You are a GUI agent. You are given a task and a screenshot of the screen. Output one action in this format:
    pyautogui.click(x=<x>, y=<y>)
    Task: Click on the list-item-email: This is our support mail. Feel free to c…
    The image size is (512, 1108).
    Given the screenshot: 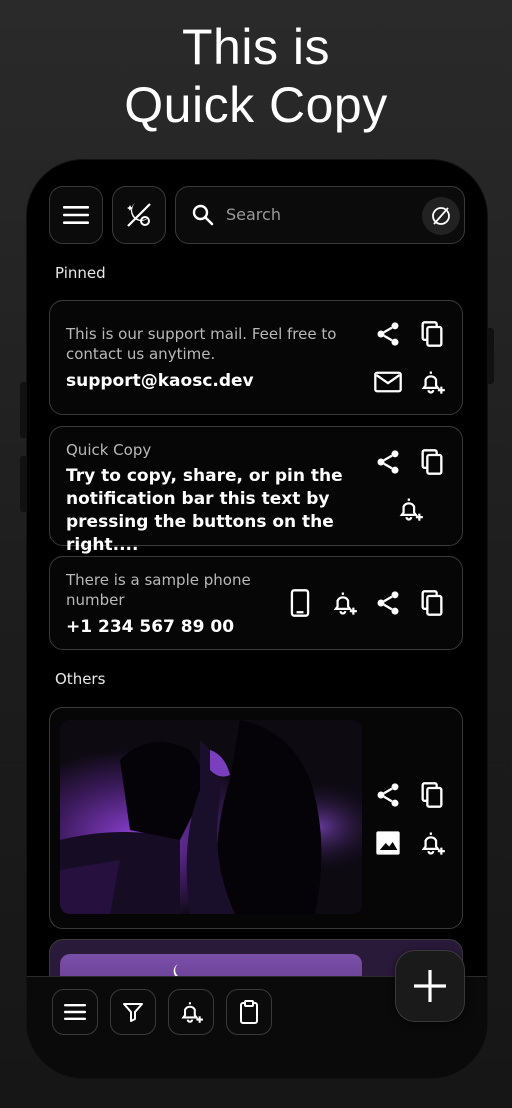 What is the action you would take?
    pyautogui.click(x=256, y=357)
    